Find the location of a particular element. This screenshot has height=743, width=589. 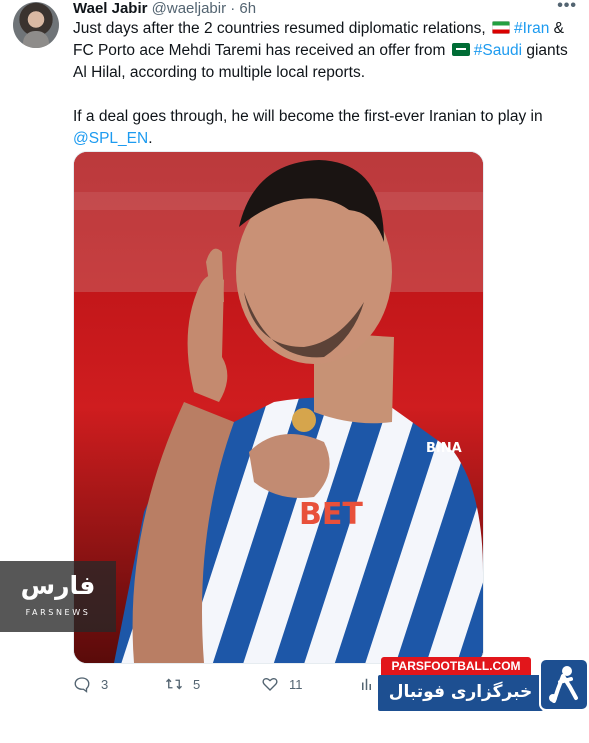

saudi-flag-icon is located at coordinates (460, 49).